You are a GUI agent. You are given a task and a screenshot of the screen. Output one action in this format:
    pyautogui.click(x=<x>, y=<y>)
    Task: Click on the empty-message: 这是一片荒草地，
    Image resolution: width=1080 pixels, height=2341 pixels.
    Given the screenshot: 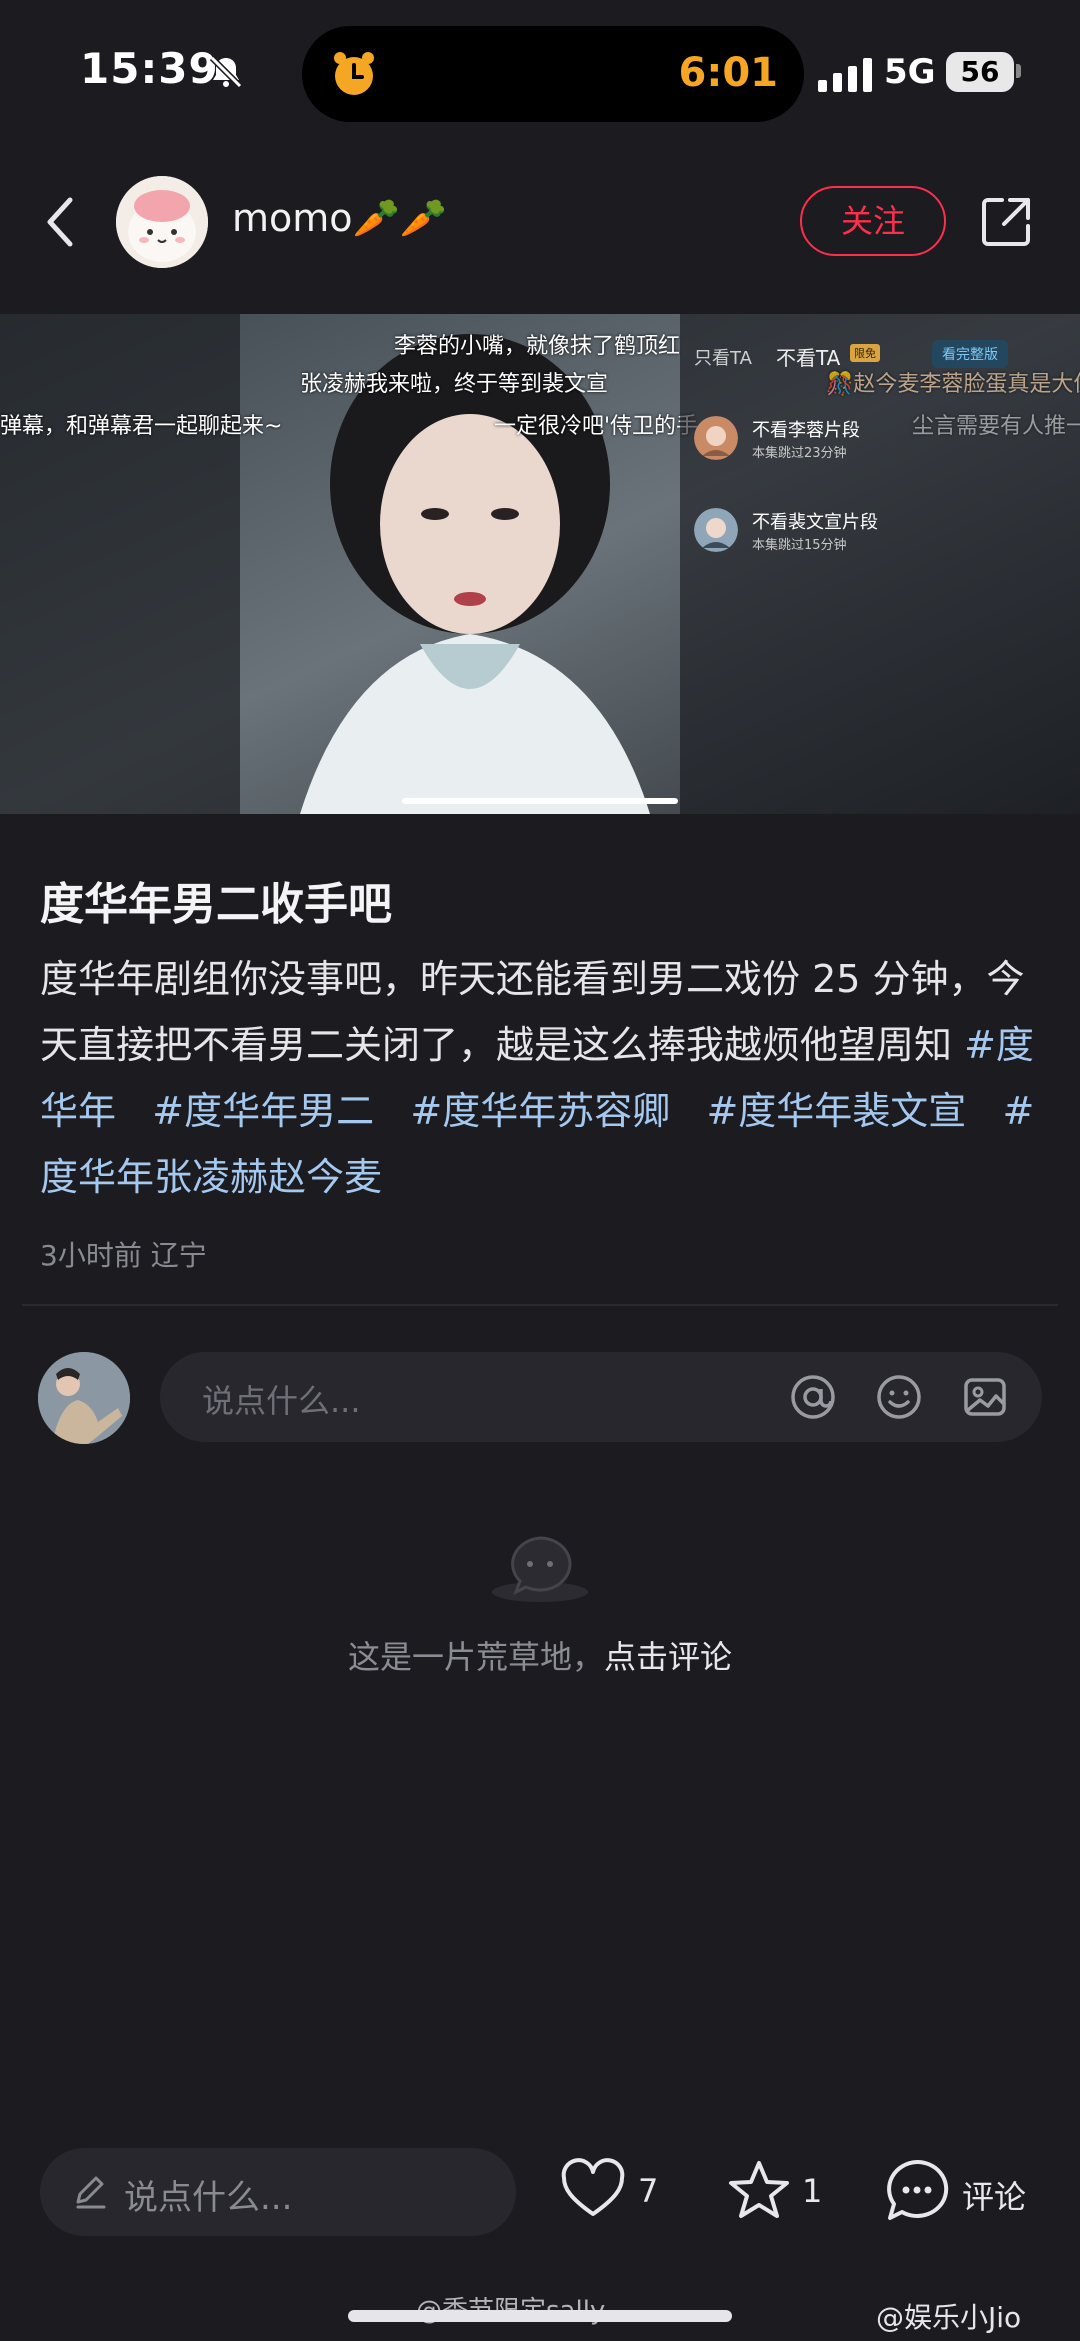 What is the action you would take?
    pyautogui.click(x=475, y=1657)
    